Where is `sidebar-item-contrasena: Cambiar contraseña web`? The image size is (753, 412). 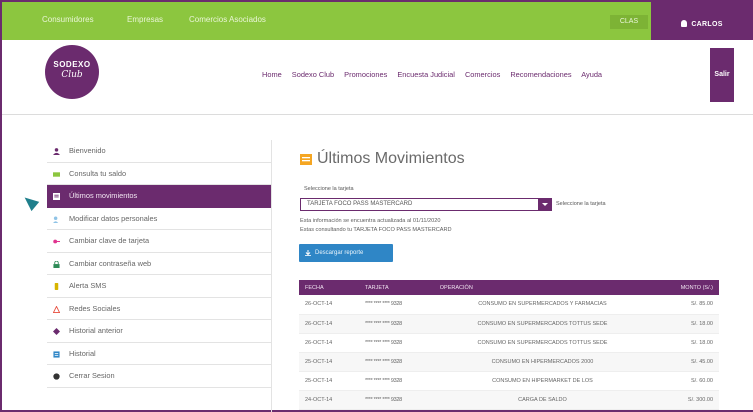 sidebar-item-contrasena: Cambiar contraseña web is located at coordinates (159, 264).